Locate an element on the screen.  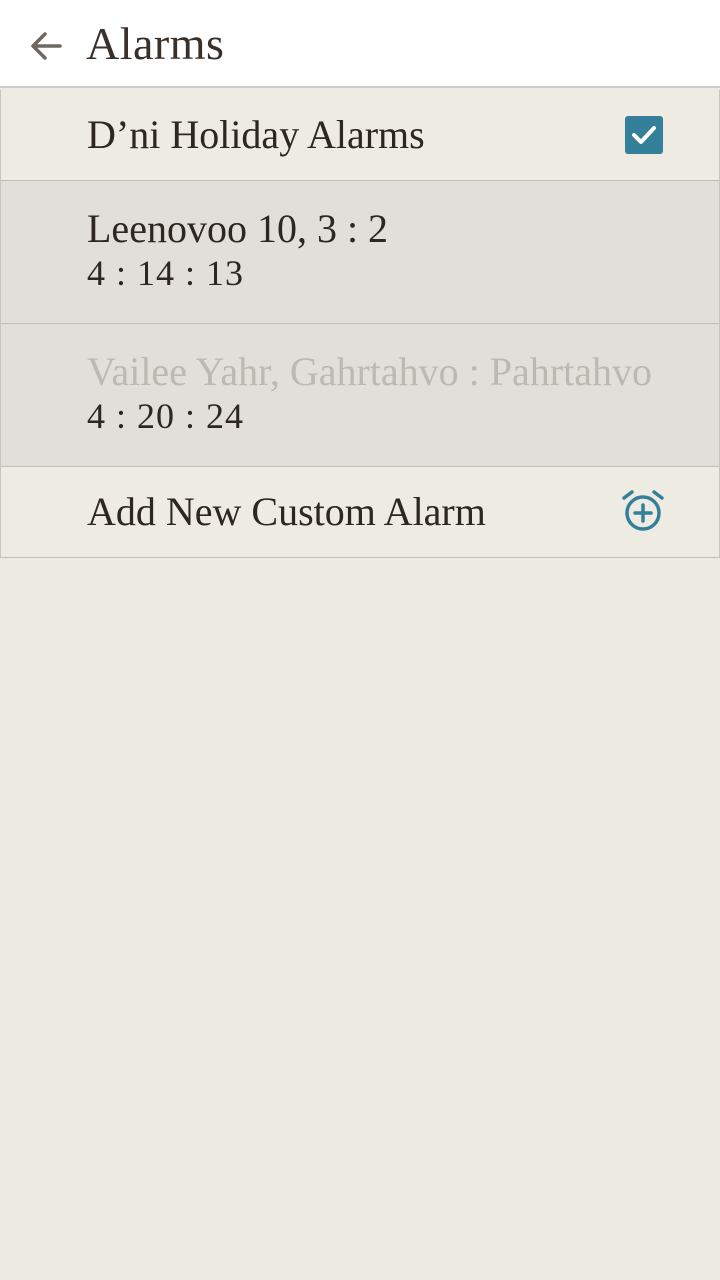
holiday-alarms-toggle: D’ni Holiday Alarms is located at coordinates (360, 135).